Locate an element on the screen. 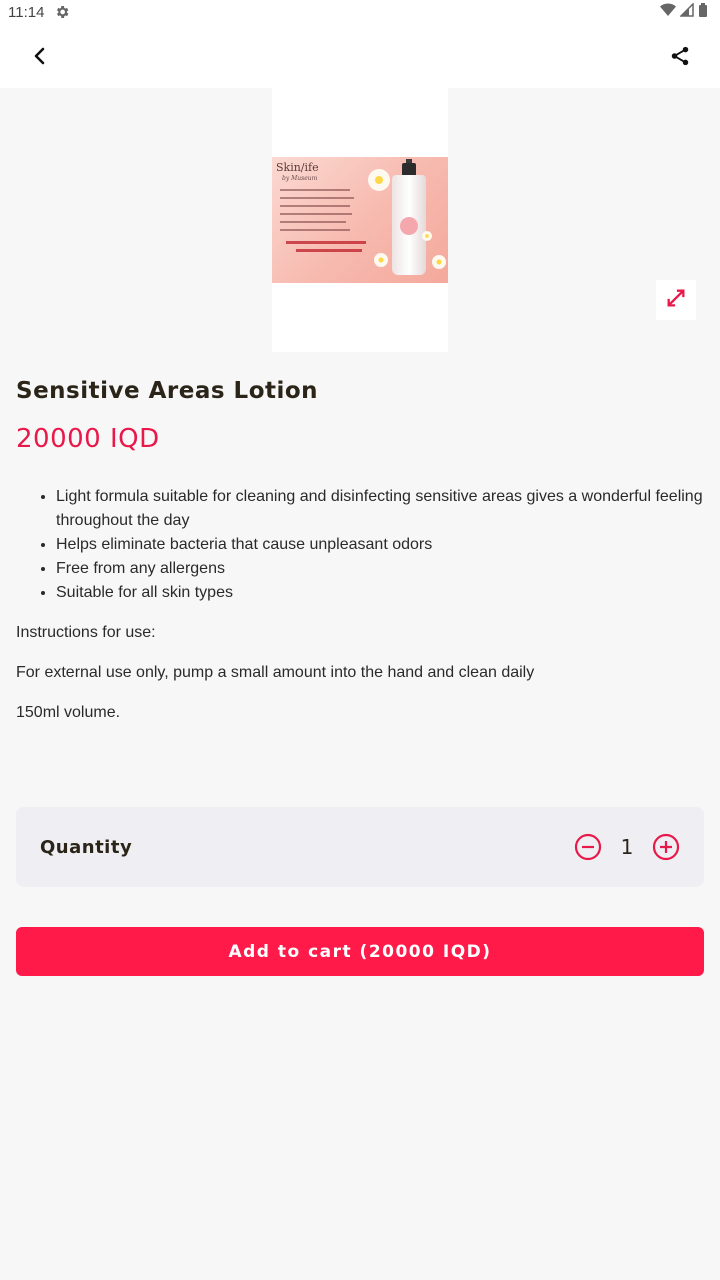 Image resolution: width=720 pixels, height=1280 pixels. status-time: 11:14 is located at coordinates (26, 12).